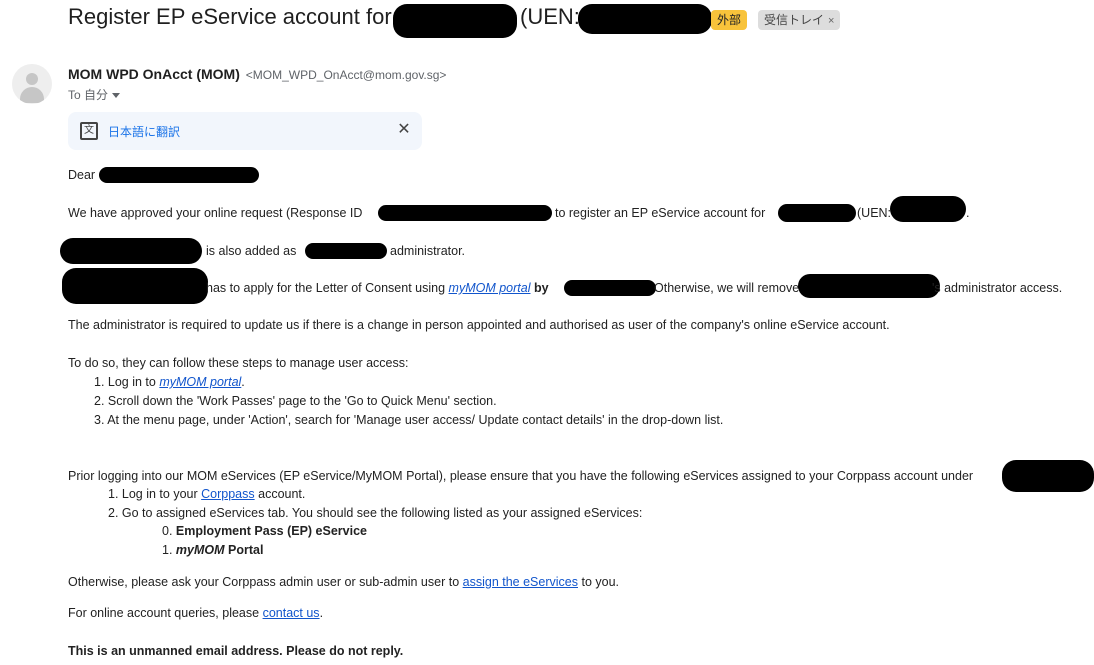 The width and height of the screenshot is (1094, 665). What do you see at coordinates (271, 531) in the screenshot?
I see `eservice-item-0-name: Employment Pass (EP) eService` at bounding box center [271, 531].